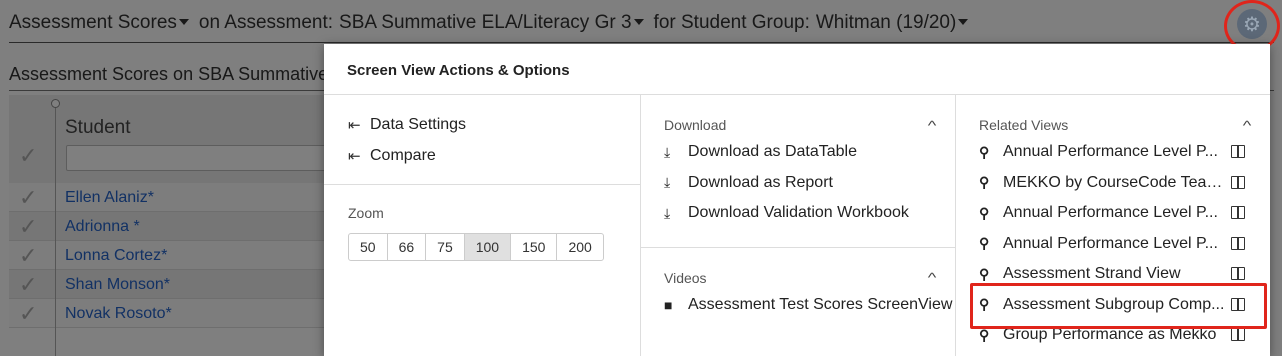  Describe the element at coordinates (798, 305) in the screenshot. I see `video-link: ■ Assessment Test Scores ScreenView` at that location.